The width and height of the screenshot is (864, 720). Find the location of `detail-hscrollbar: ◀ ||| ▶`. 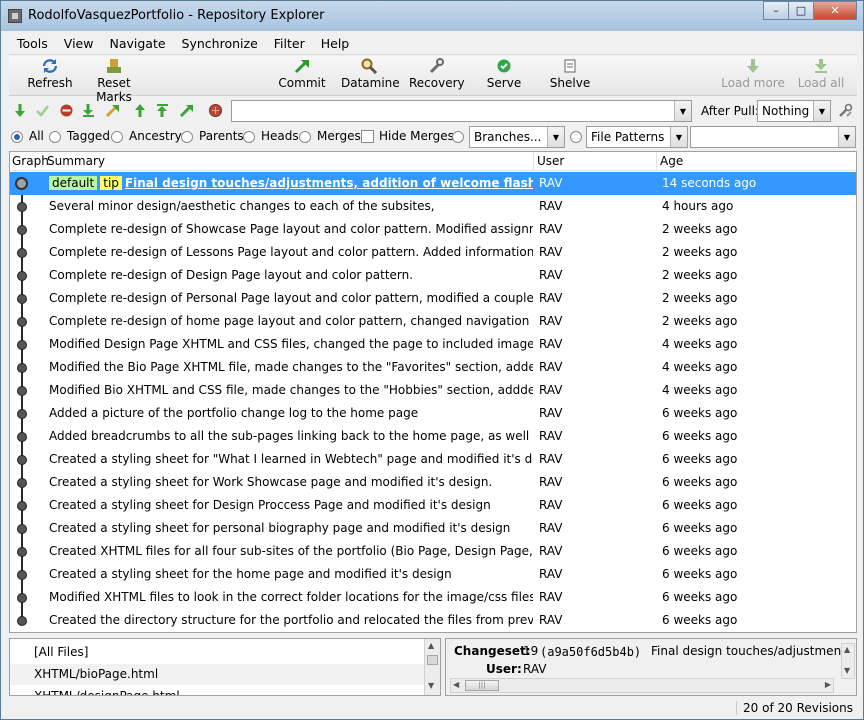

detail-hscrollbar: ◀ ||| ▶ is located at coordinates (642, 685).